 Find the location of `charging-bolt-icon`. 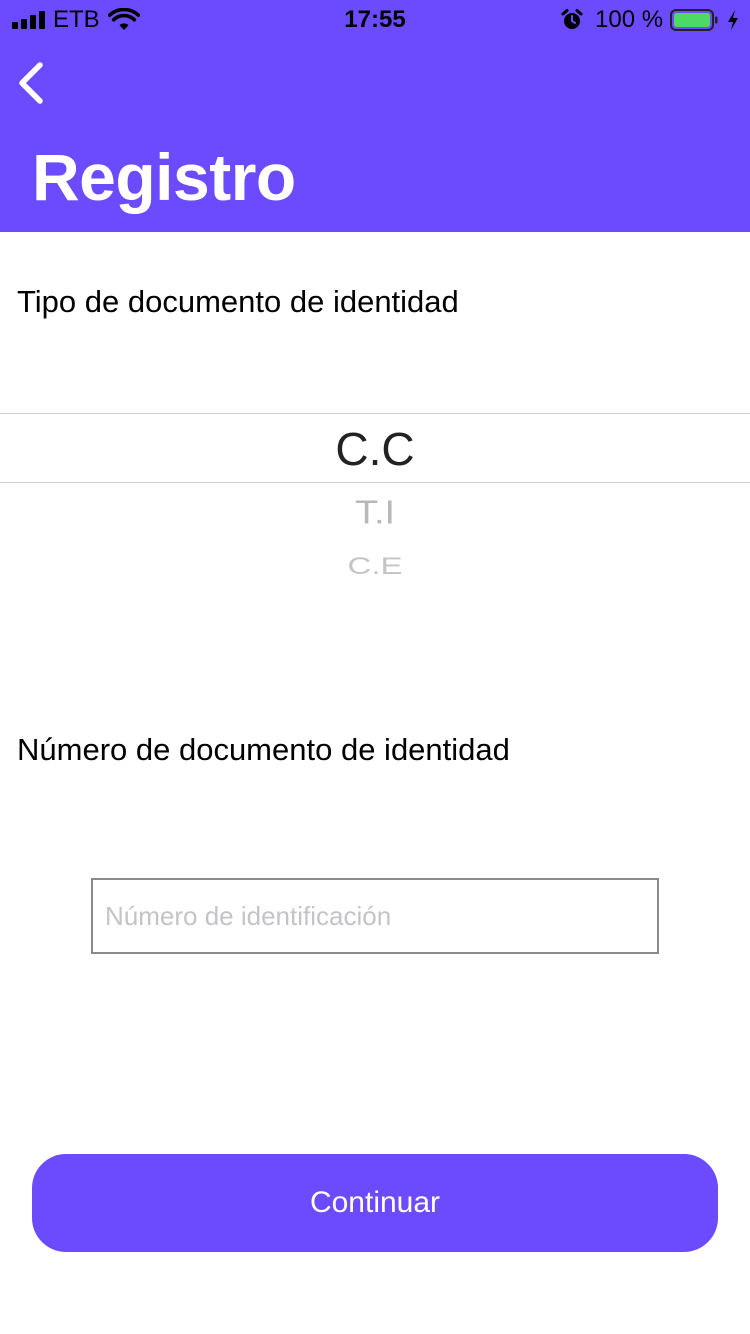

charging-bolt-icon is located at coordinates (733, 20).